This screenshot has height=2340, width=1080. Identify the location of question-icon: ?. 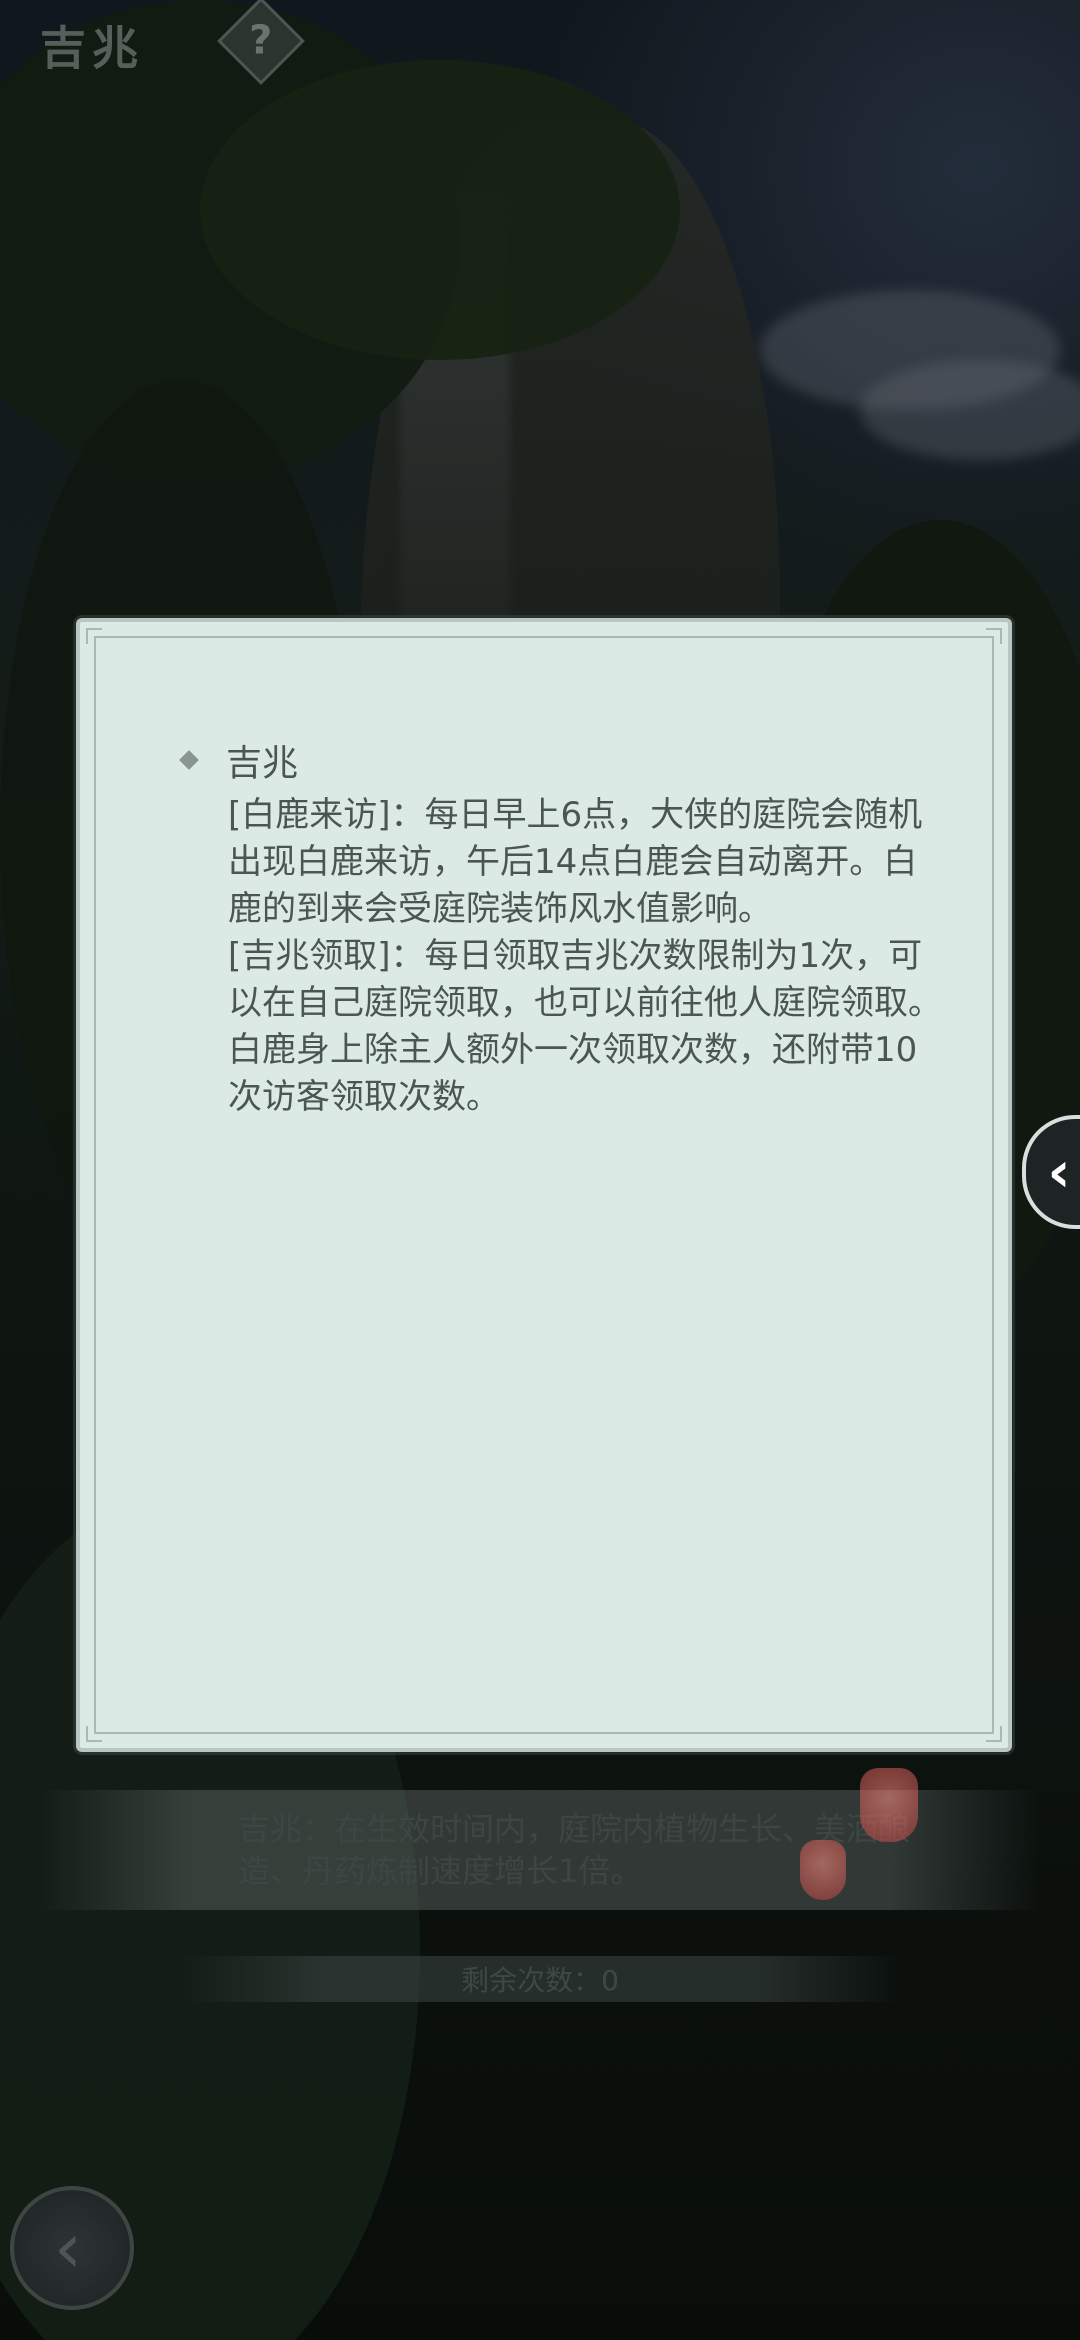
(261, 40).